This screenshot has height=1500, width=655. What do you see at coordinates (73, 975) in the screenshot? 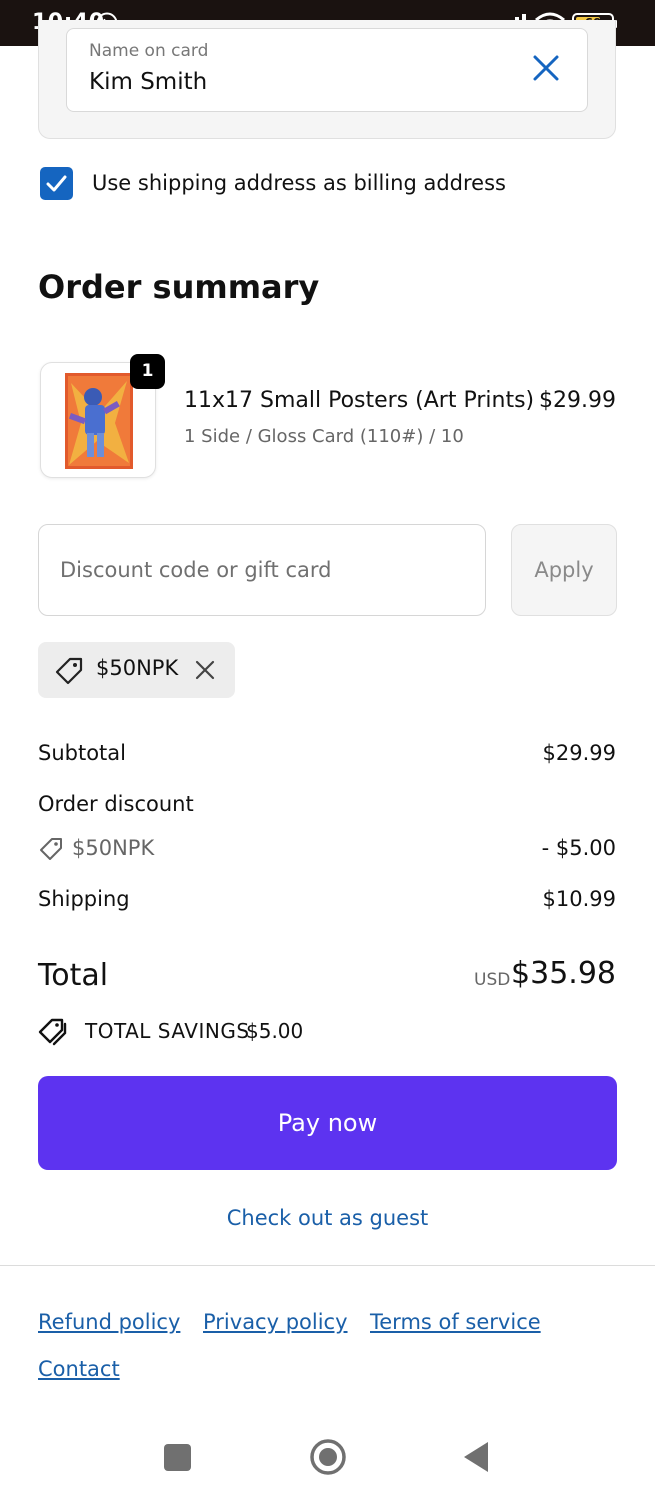
I see `total-label: Total` at bounding box center [73, 975].